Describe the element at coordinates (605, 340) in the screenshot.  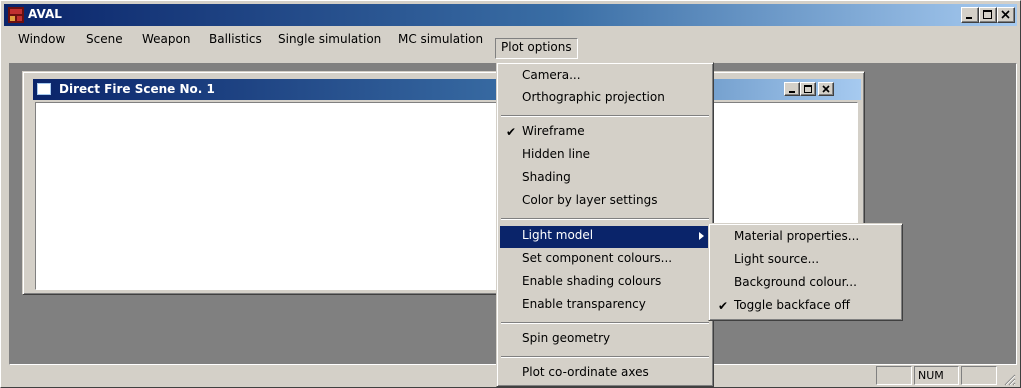
I see `menu-item-spin-geometry: Spin geometry` at that location.